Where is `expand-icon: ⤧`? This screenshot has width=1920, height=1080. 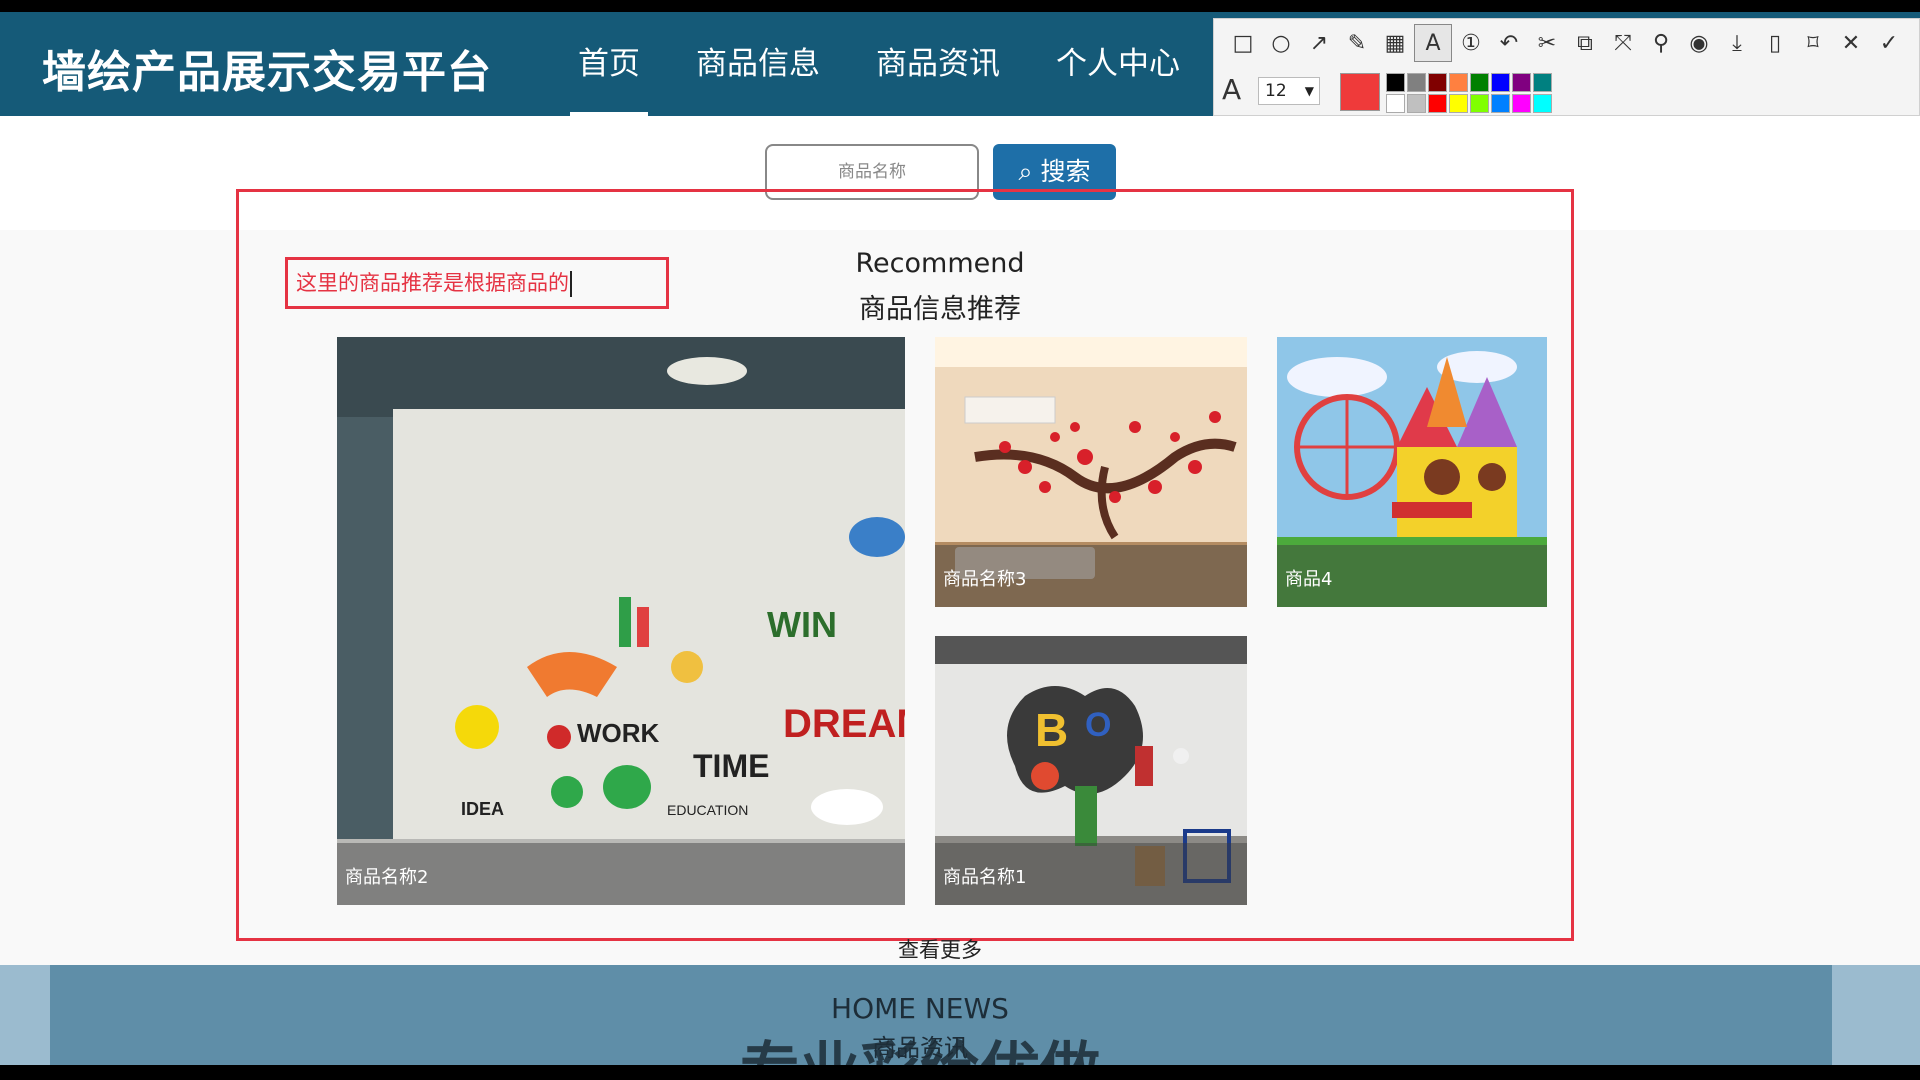 expand-icon: ⤧ is located at coordinates (1623, 43).